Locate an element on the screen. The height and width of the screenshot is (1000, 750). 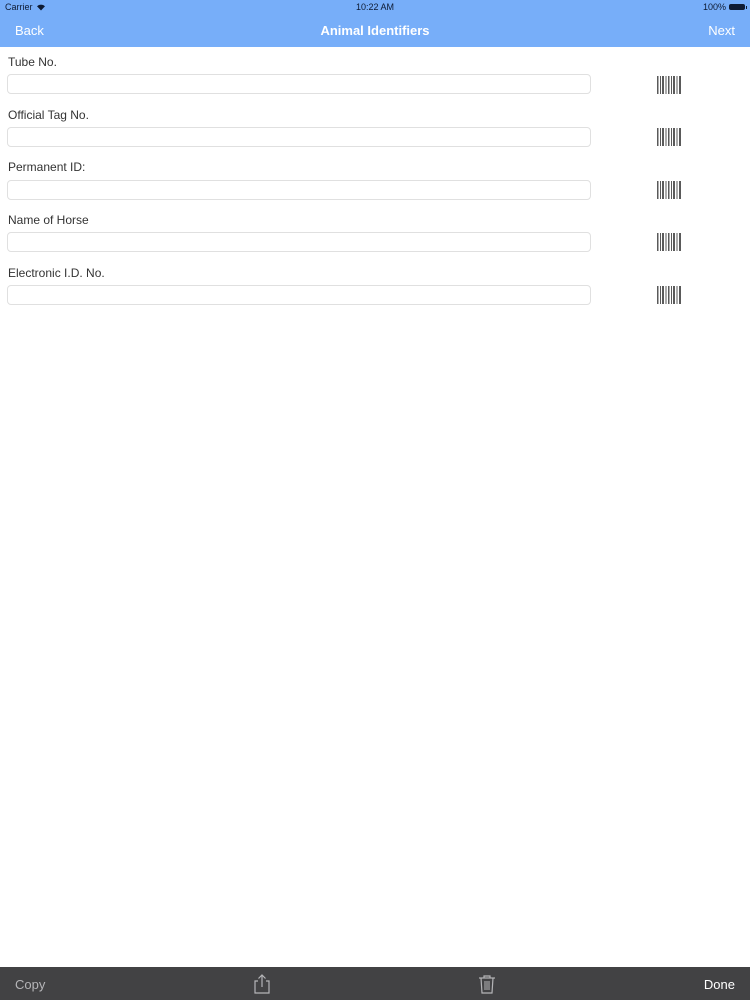
share-icon is located at coordinates (262, 984).